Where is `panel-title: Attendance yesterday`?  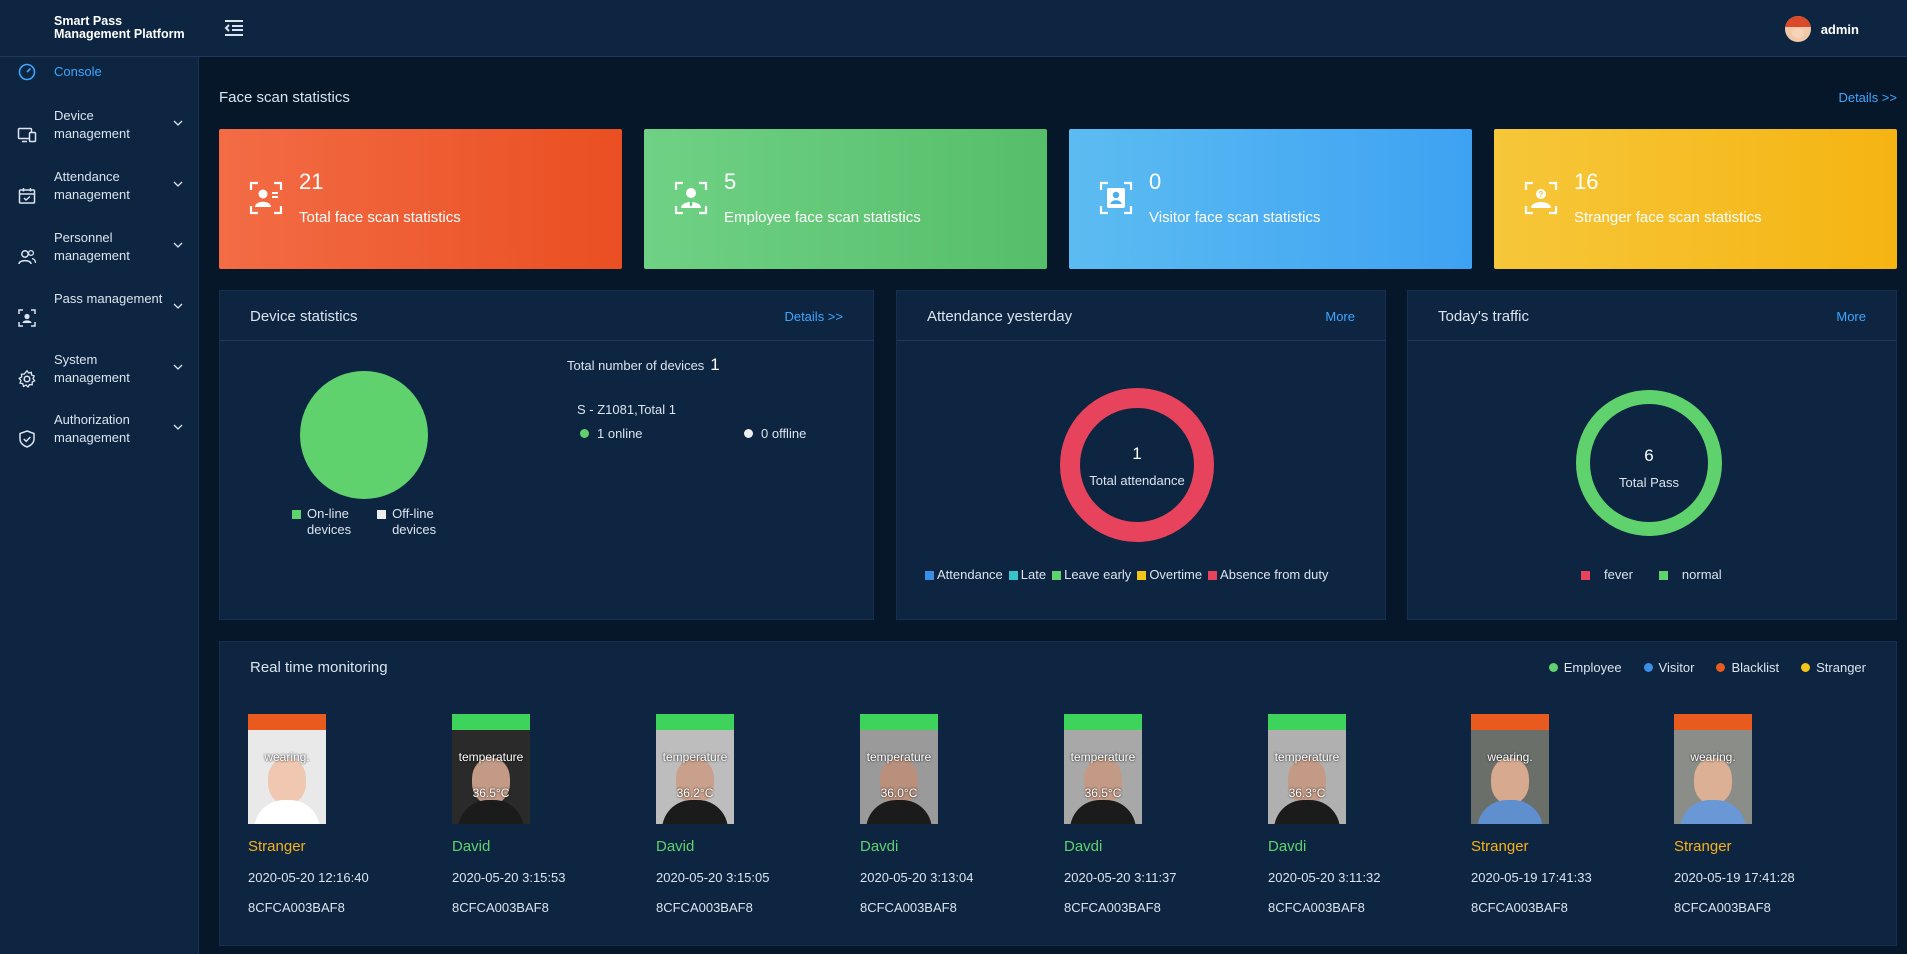
panel-title: Attendance yesterday is located at coordinates (1000, 316).